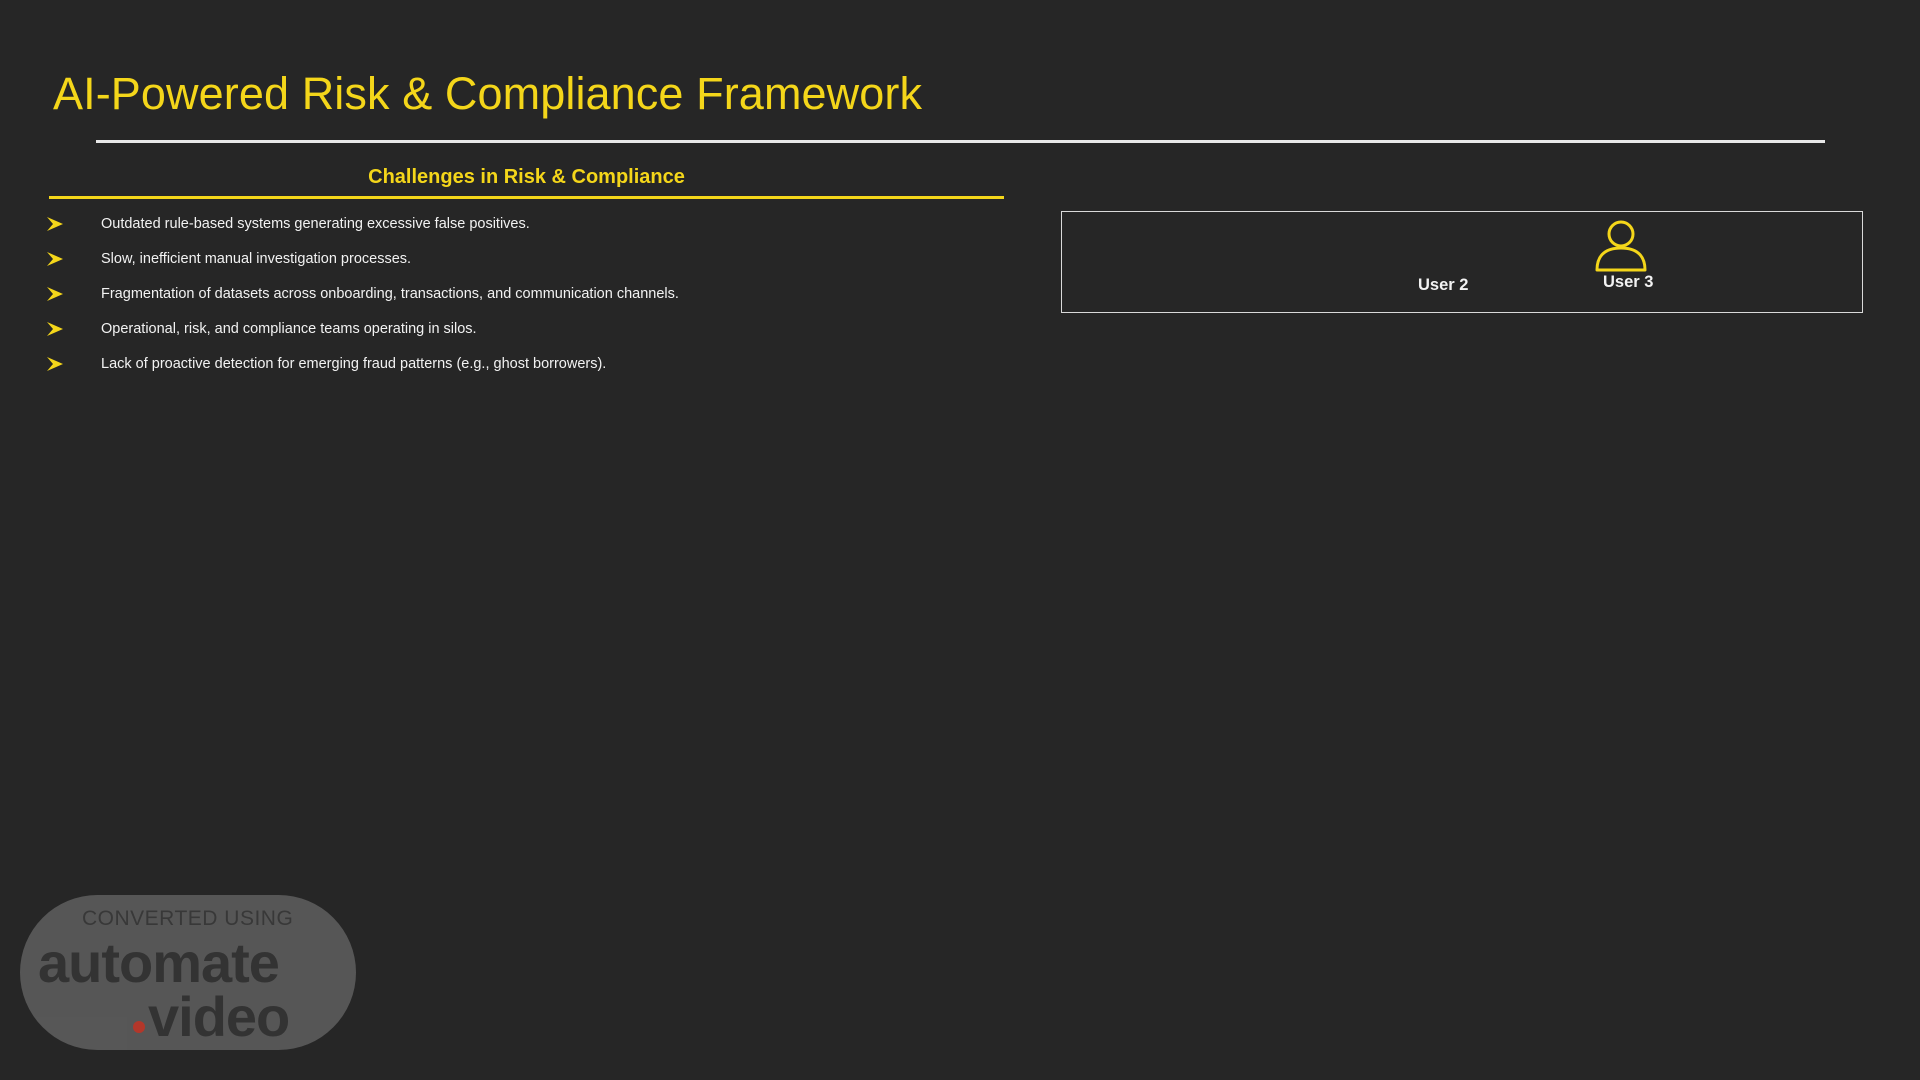 This screenshot has height=1080, width=1920. I want to click on watermark-dot-icon, so click(139, 1027).